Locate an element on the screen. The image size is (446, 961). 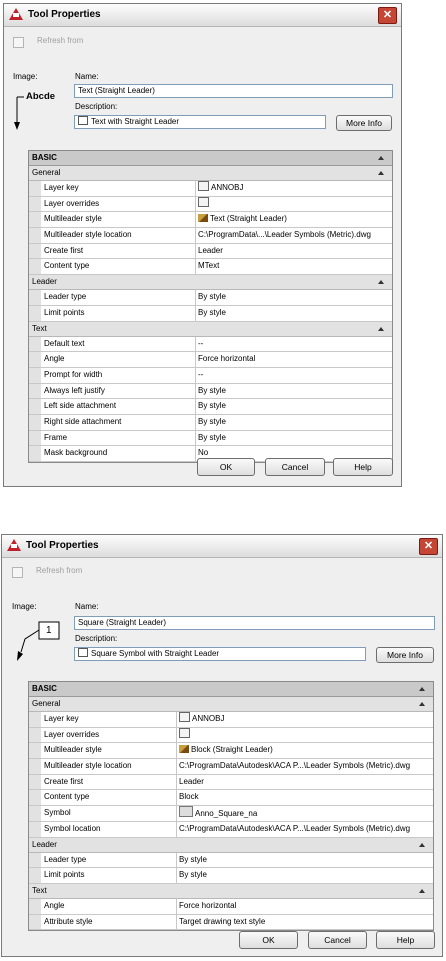
refresh-from-label: Refresh from is located at coordinates (60, 40).